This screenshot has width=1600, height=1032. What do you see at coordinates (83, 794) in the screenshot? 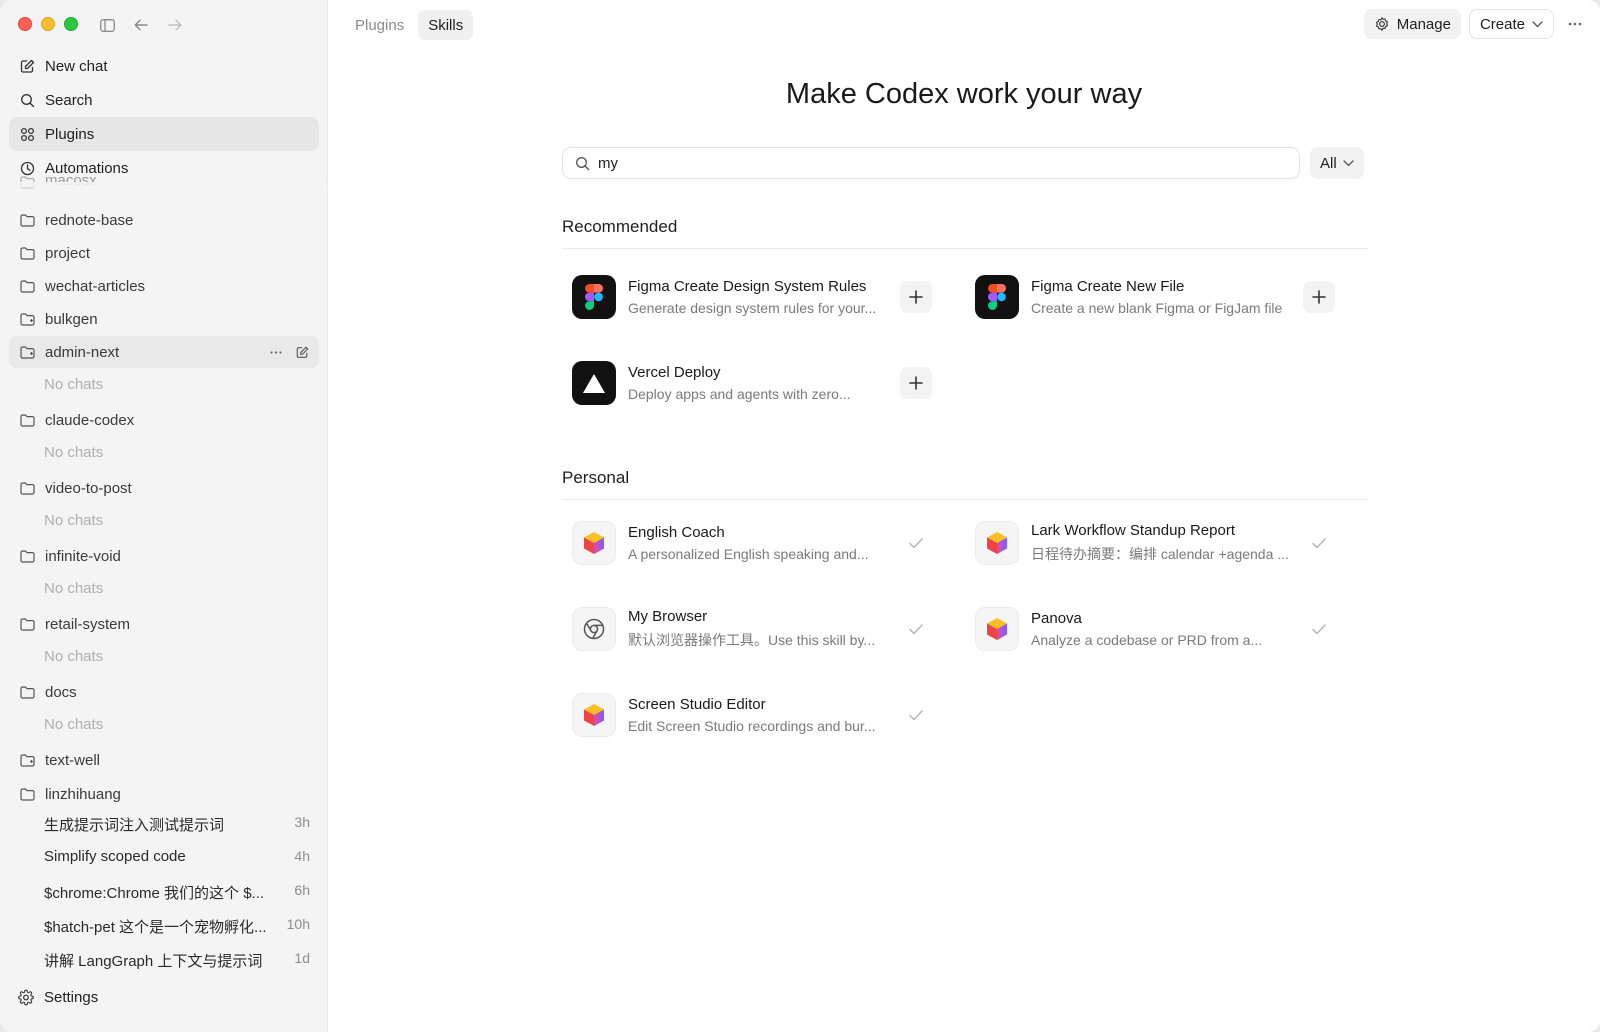
I see `folder-label: linzhihuang` at bounding box center [83, 794].